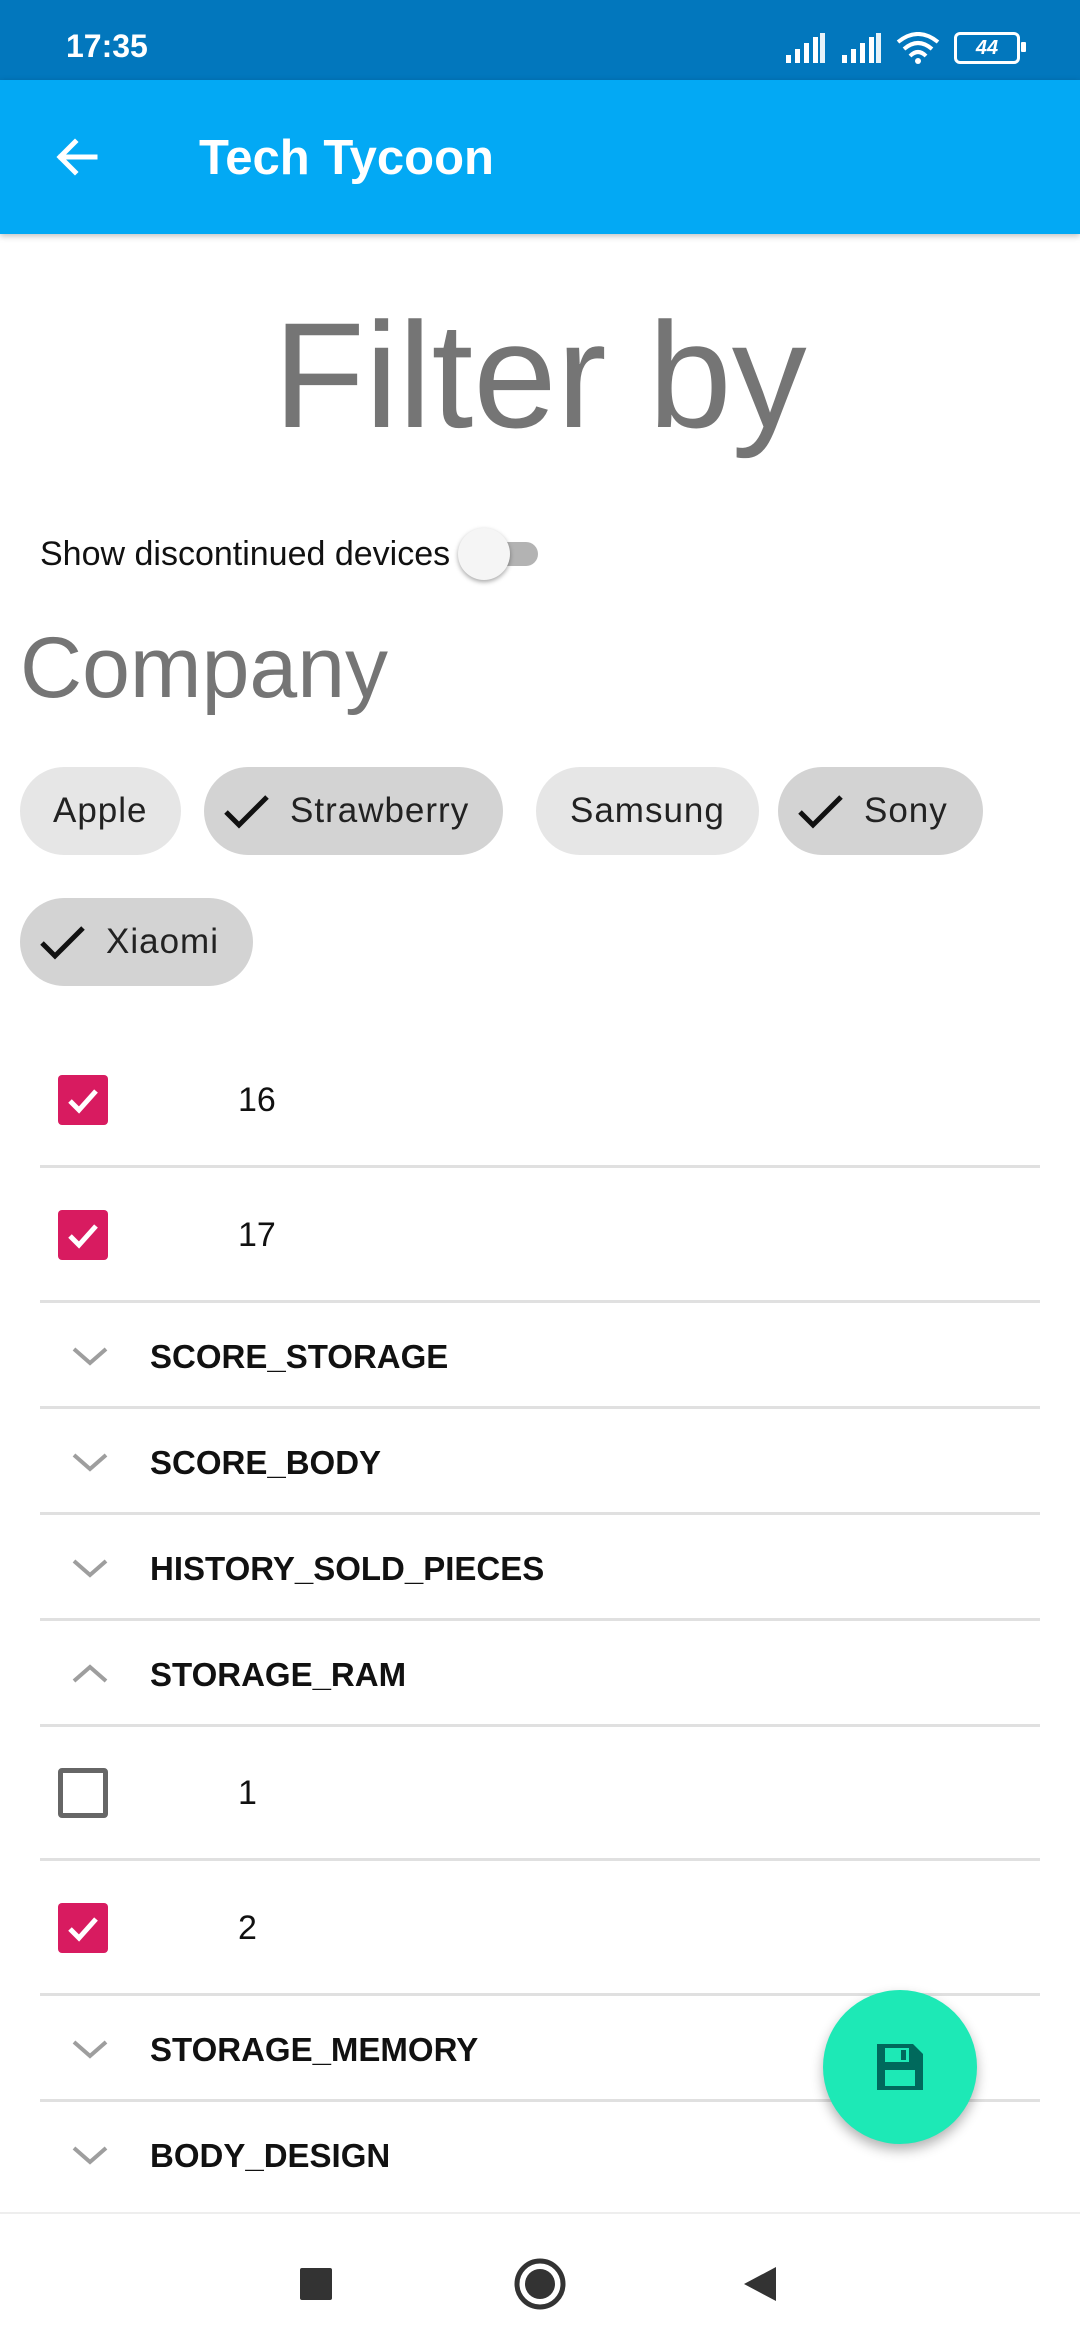  I want to click on recents-button, so click(316, 2284).